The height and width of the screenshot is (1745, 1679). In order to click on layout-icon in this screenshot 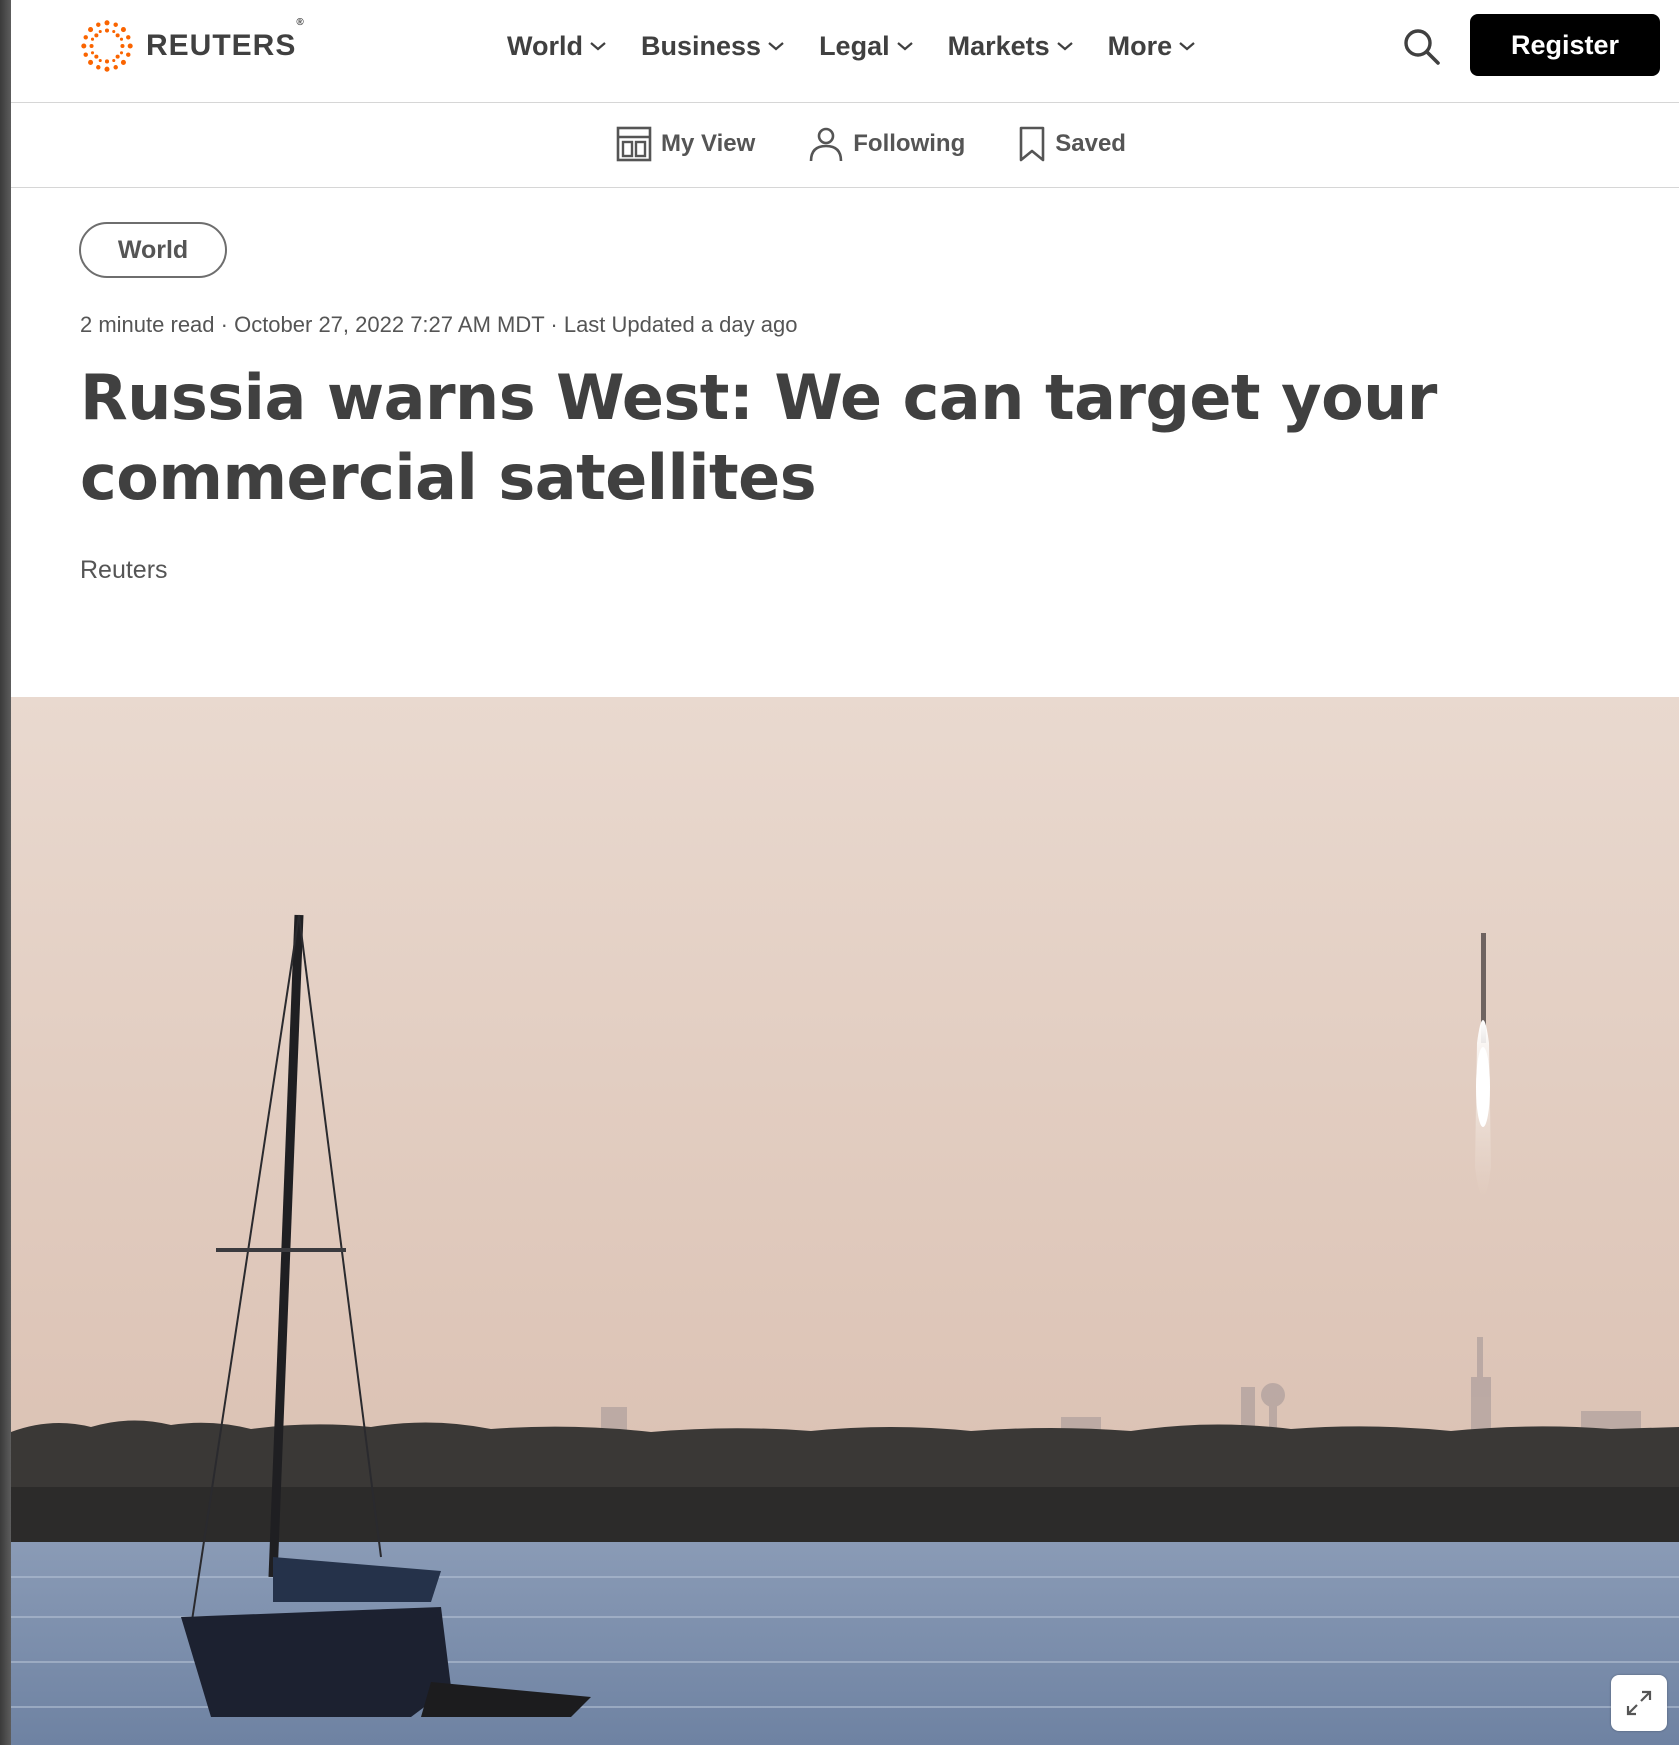, I will do `click(634, 144)`.